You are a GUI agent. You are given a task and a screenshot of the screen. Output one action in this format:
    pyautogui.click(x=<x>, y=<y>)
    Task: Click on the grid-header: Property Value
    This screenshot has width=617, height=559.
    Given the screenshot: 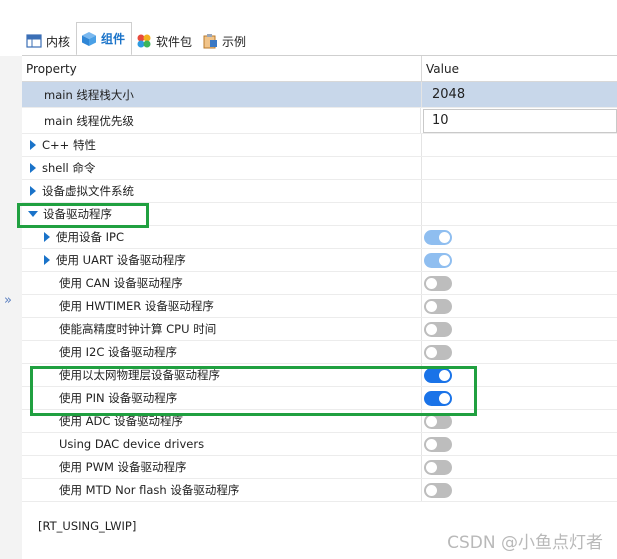 What is the action you would take?
    pyautogui.click(x=319, y=69)
    